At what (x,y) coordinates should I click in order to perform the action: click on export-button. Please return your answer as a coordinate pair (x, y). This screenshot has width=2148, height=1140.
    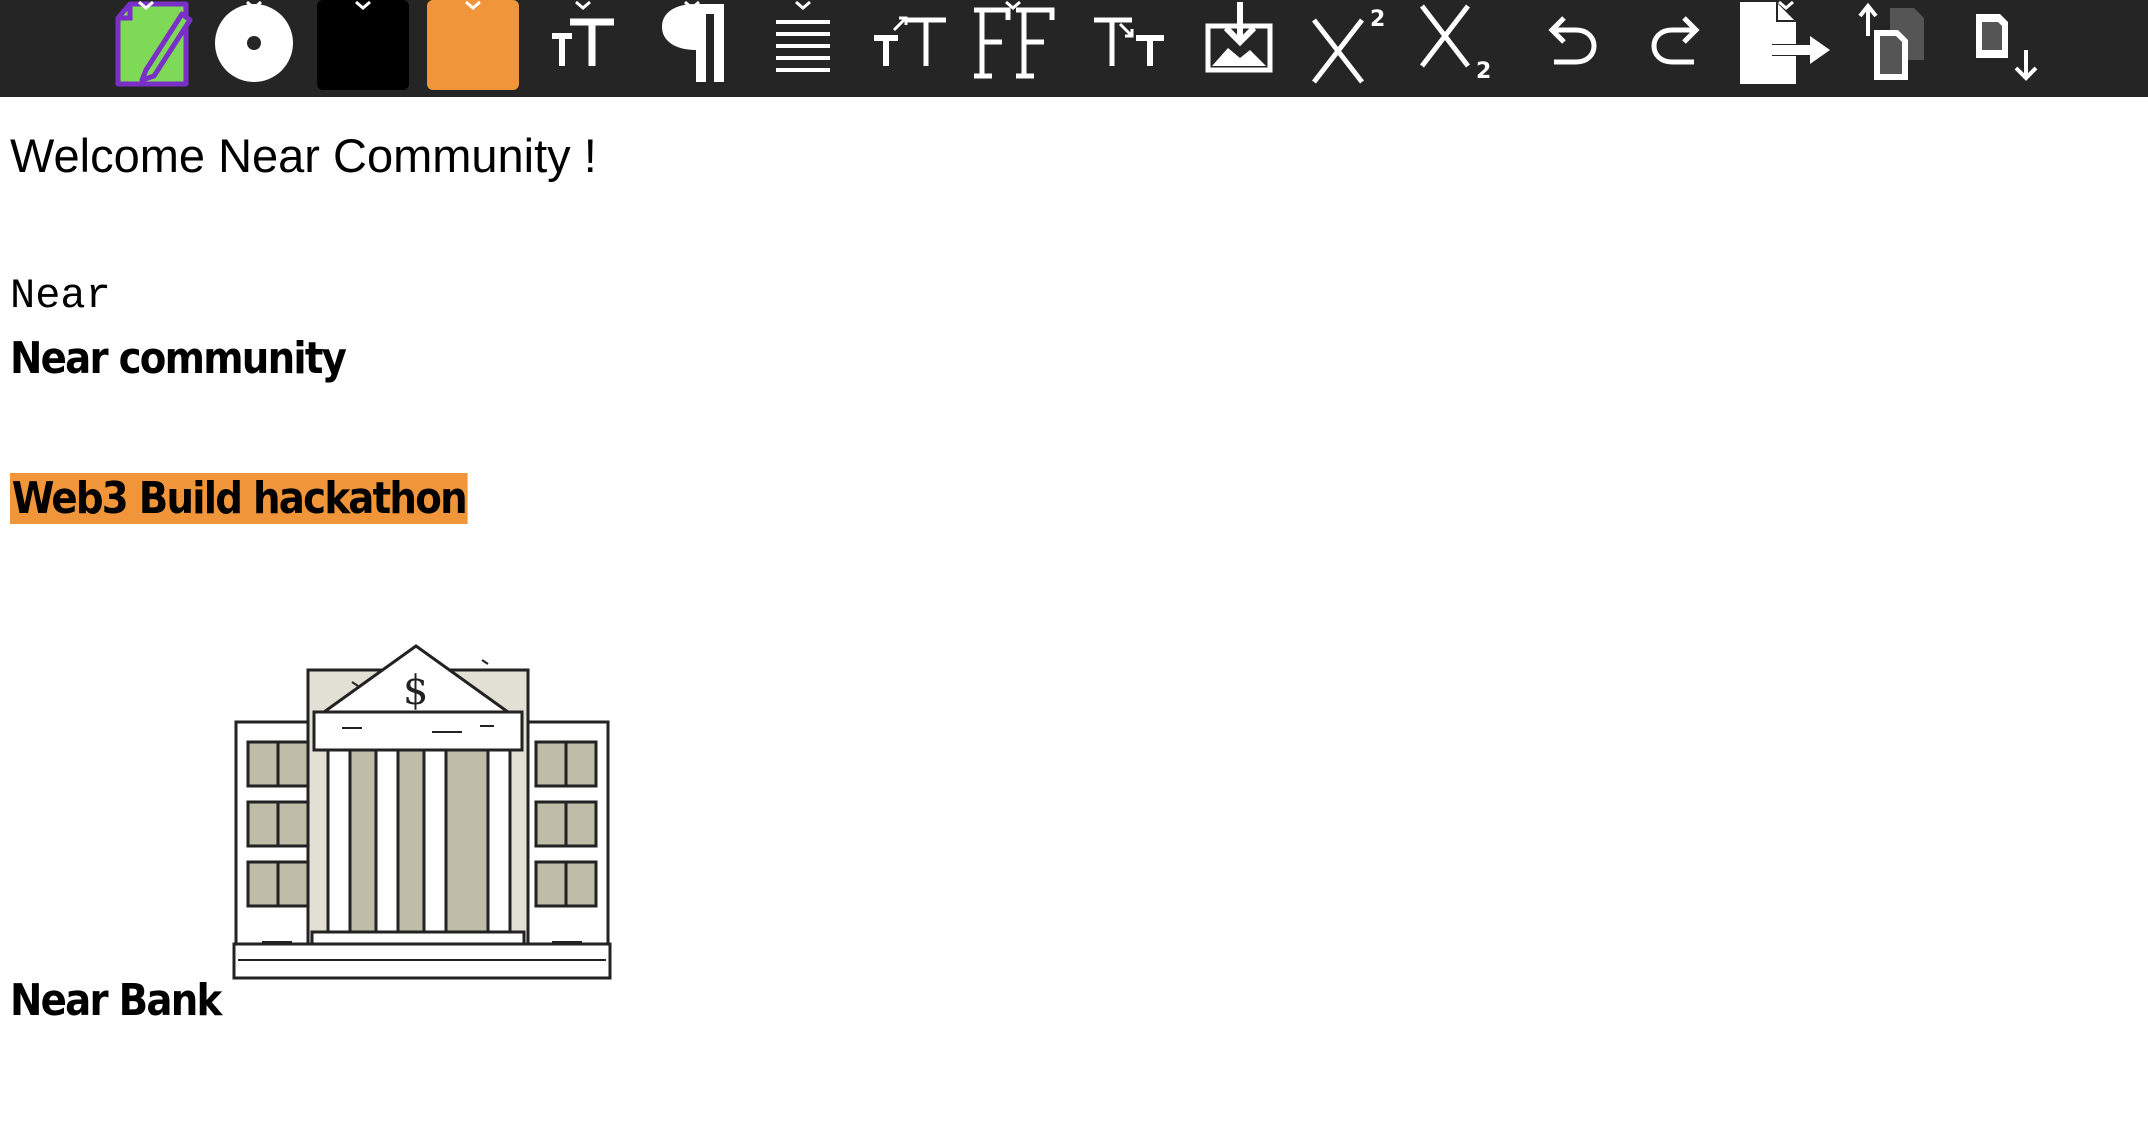
    Looking at the image, I should click on (1788, 48).